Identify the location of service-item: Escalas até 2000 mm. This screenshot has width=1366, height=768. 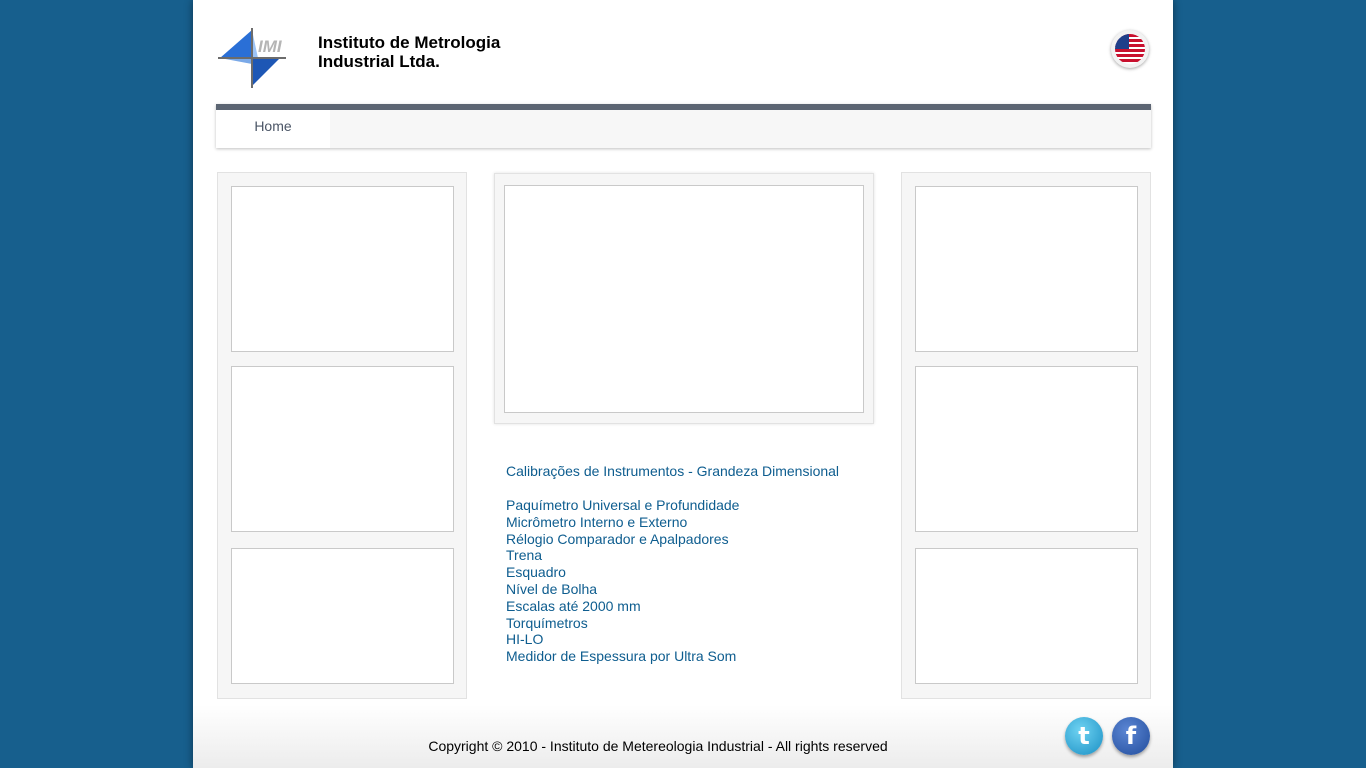
(573, 605).